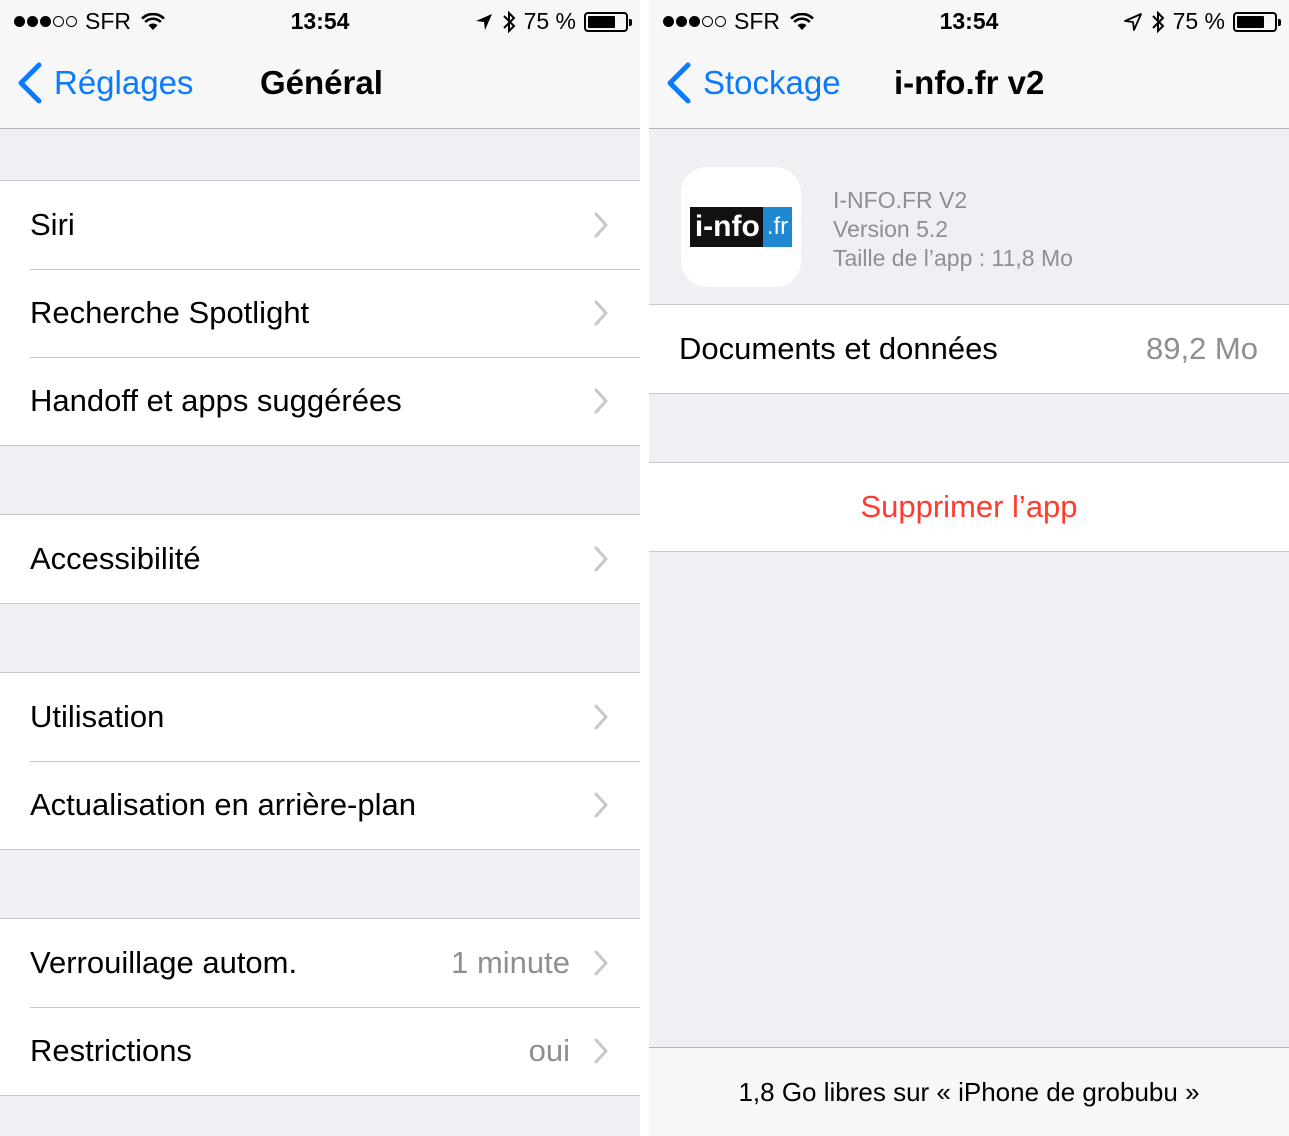 The image size is (1289, 1136). Describe the element at coordinates (549, 1050) in the screenshot. I see `row-value: oui` at that location.